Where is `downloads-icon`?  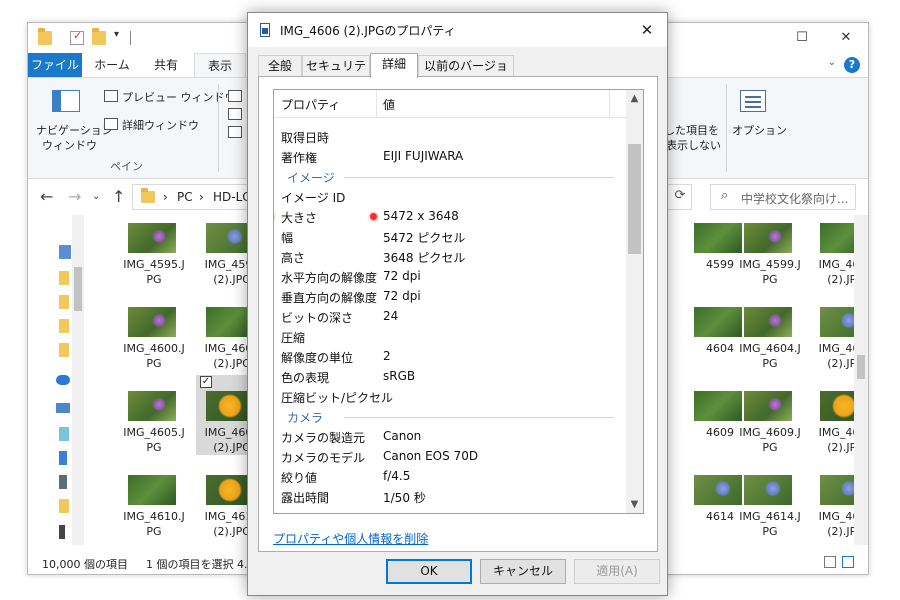
downloads-icon is located at coordinates (63, 458).